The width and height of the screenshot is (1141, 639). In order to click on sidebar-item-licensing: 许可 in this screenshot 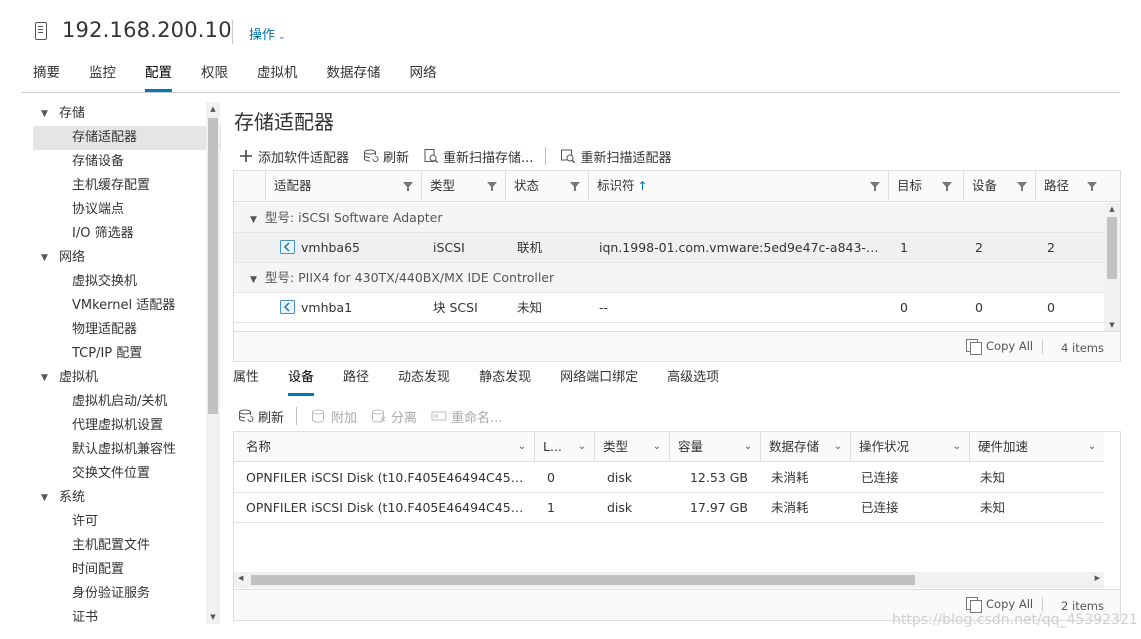, I will do `click(127, 522)`.